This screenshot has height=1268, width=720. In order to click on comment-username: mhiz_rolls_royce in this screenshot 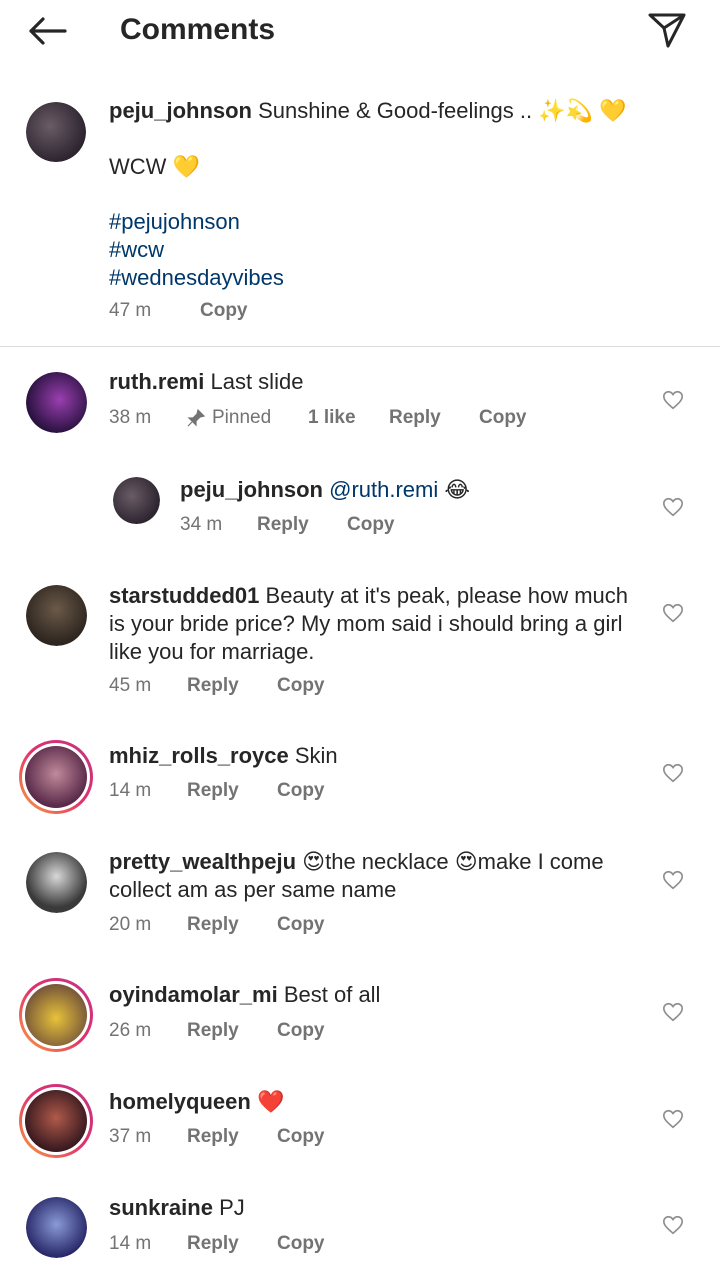, I will do `click(199, 755)`.